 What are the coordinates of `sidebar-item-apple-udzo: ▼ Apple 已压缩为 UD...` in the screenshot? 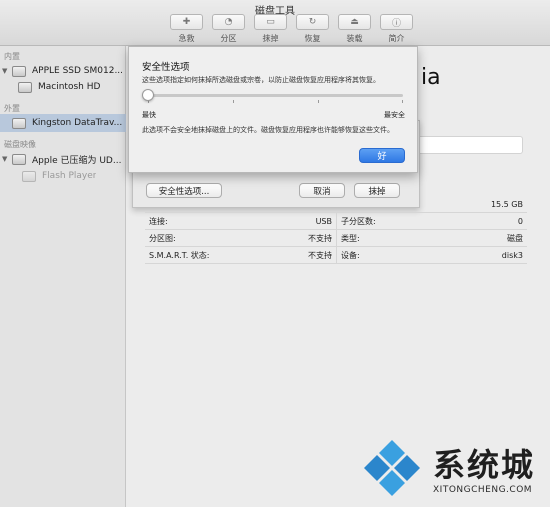 It's located at (63, 159).